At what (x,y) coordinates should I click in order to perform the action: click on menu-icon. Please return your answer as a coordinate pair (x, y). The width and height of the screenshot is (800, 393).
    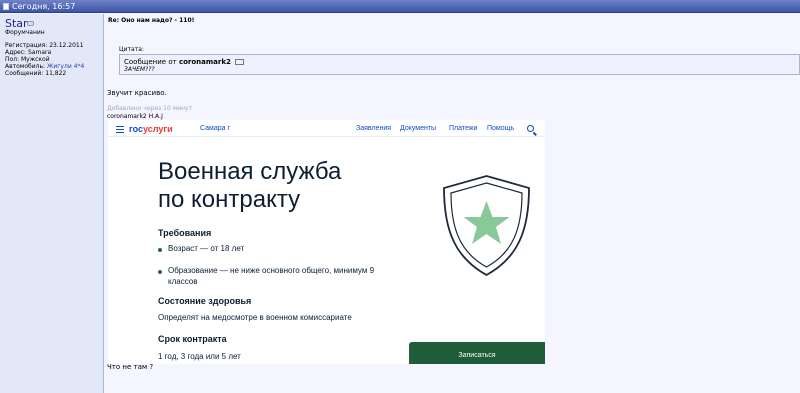
    Looking at the image, I should click on (120, 129).